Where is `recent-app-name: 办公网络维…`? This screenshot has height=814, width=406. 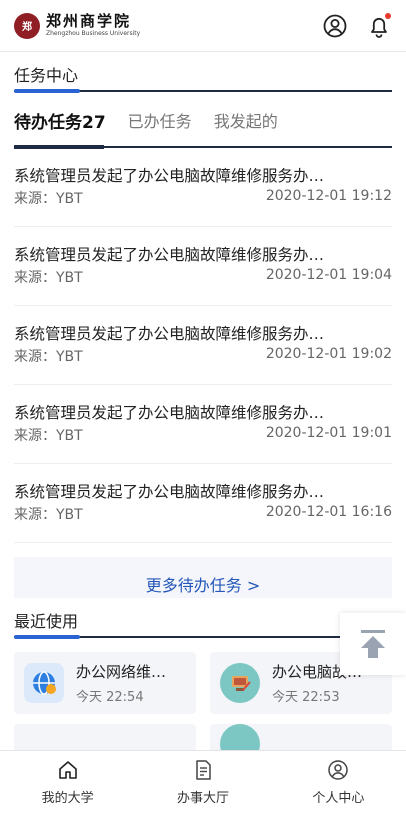 recent-app-name: 办公网络维… is located at coordinates (121, 672).